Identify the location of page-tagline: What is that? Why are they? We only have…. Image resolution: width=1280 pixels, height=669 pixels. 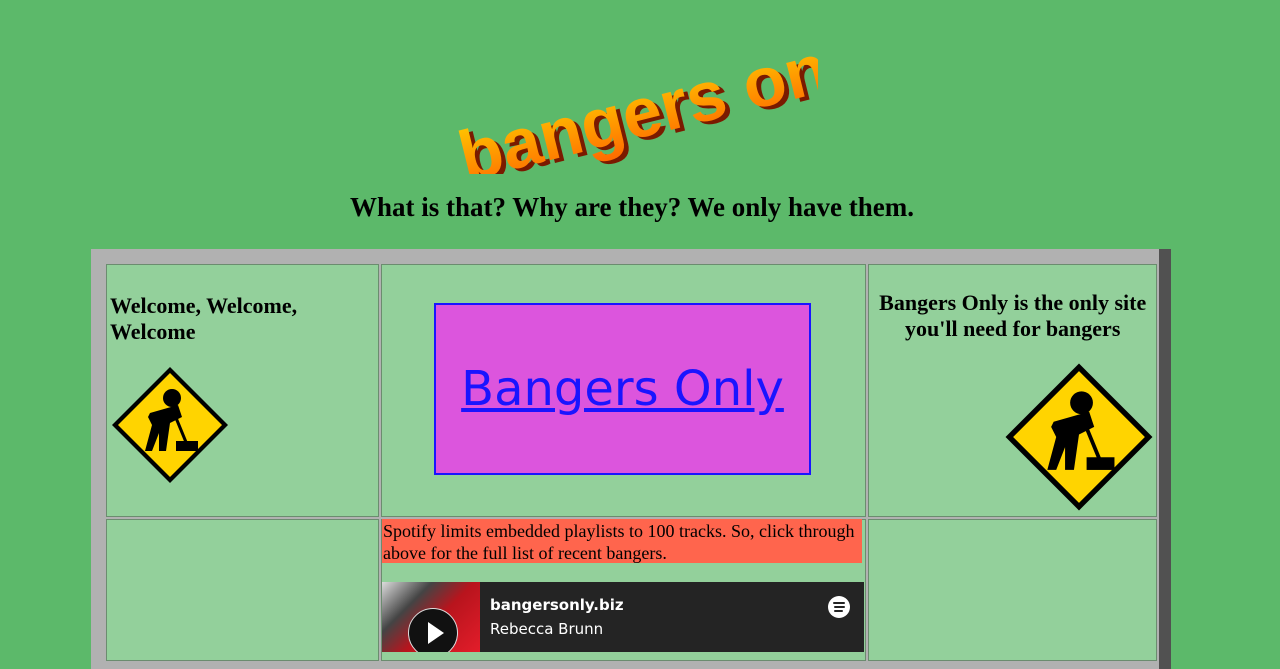
(632, 207).